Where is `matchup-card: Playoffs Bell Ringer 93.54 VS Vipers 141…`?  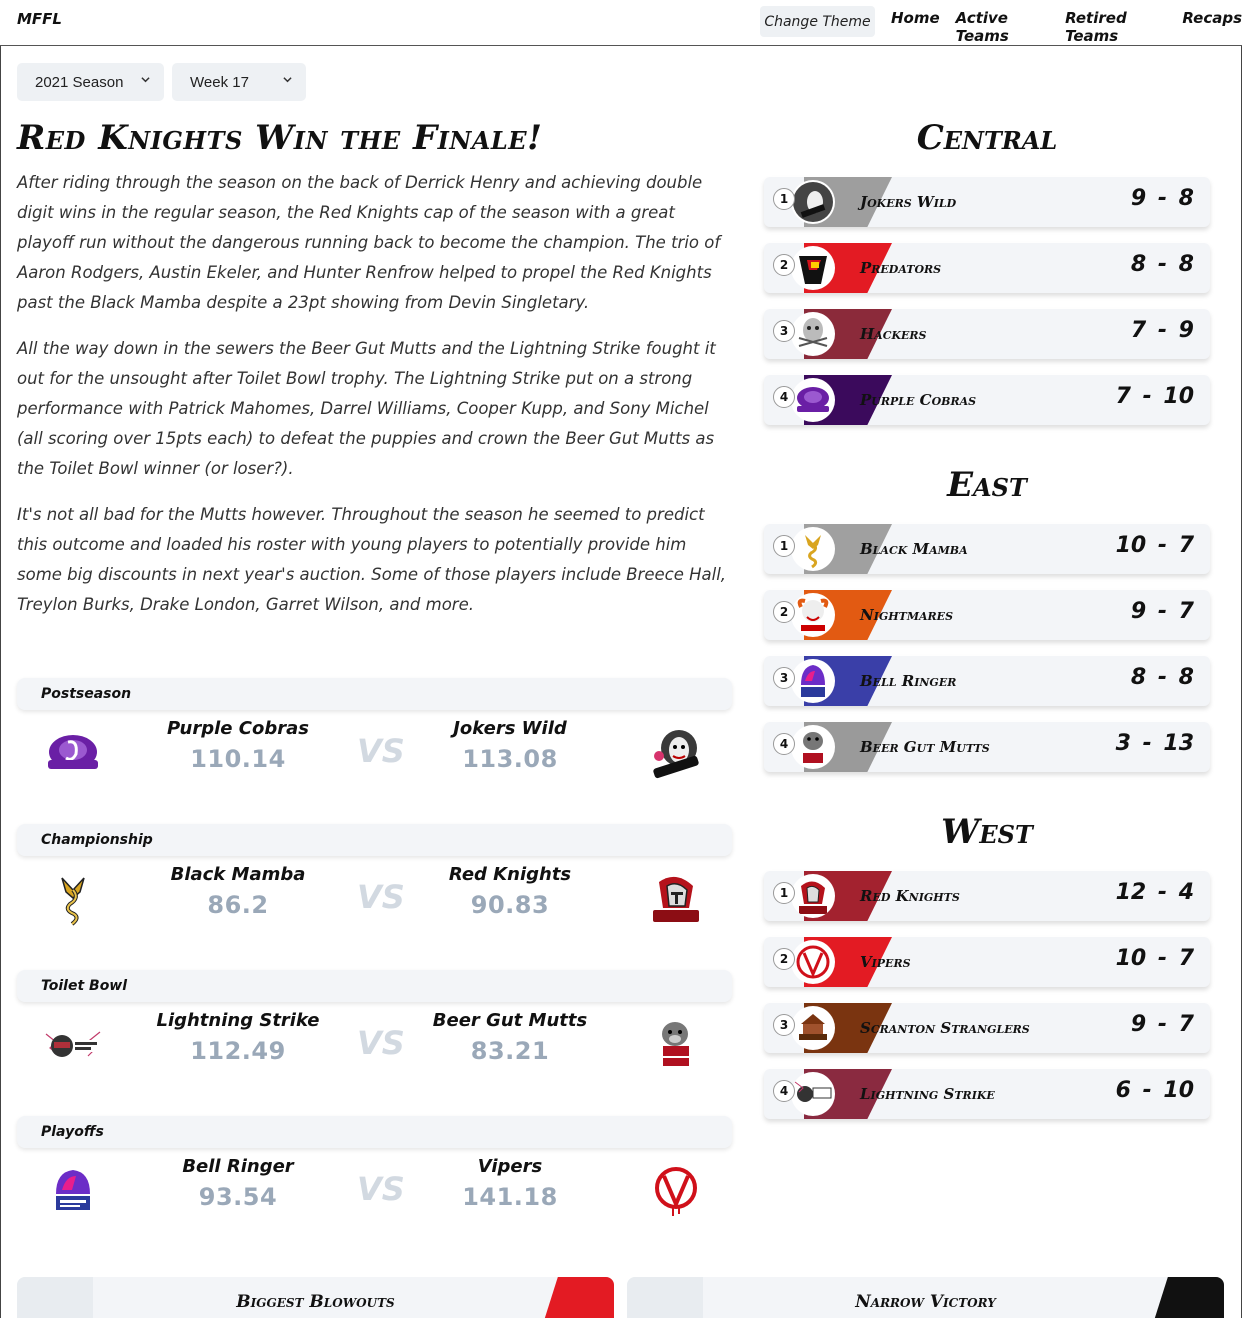
matchup-card: Playoffs Bell Ringer 93.54 VS Vipers 141… is located at coordinates (374, 1182).